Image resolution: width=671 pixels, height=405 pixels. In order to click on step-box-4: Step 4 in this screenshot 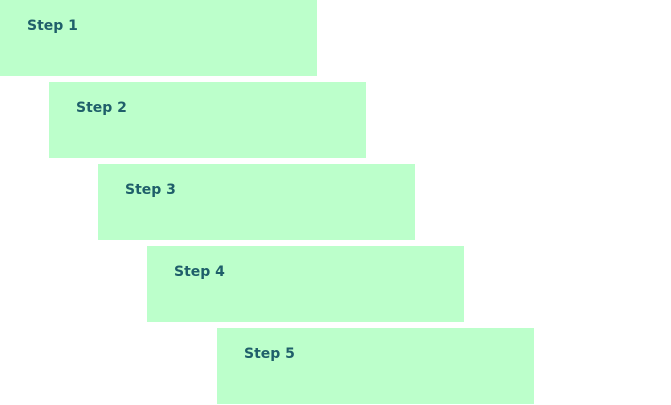, I will do `click(305, 284)`.